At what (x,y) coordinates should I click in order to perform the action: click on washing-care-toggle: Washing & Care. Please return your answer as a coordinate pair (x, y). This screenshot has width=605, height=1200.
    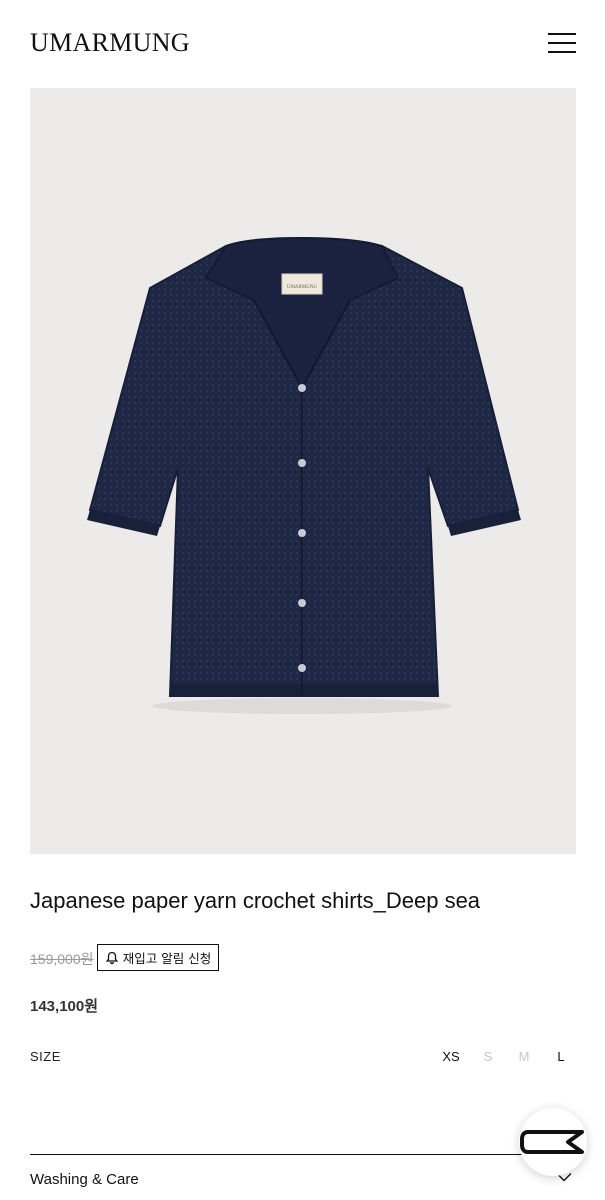
    Looking at the image, I should click on (84, 1179).